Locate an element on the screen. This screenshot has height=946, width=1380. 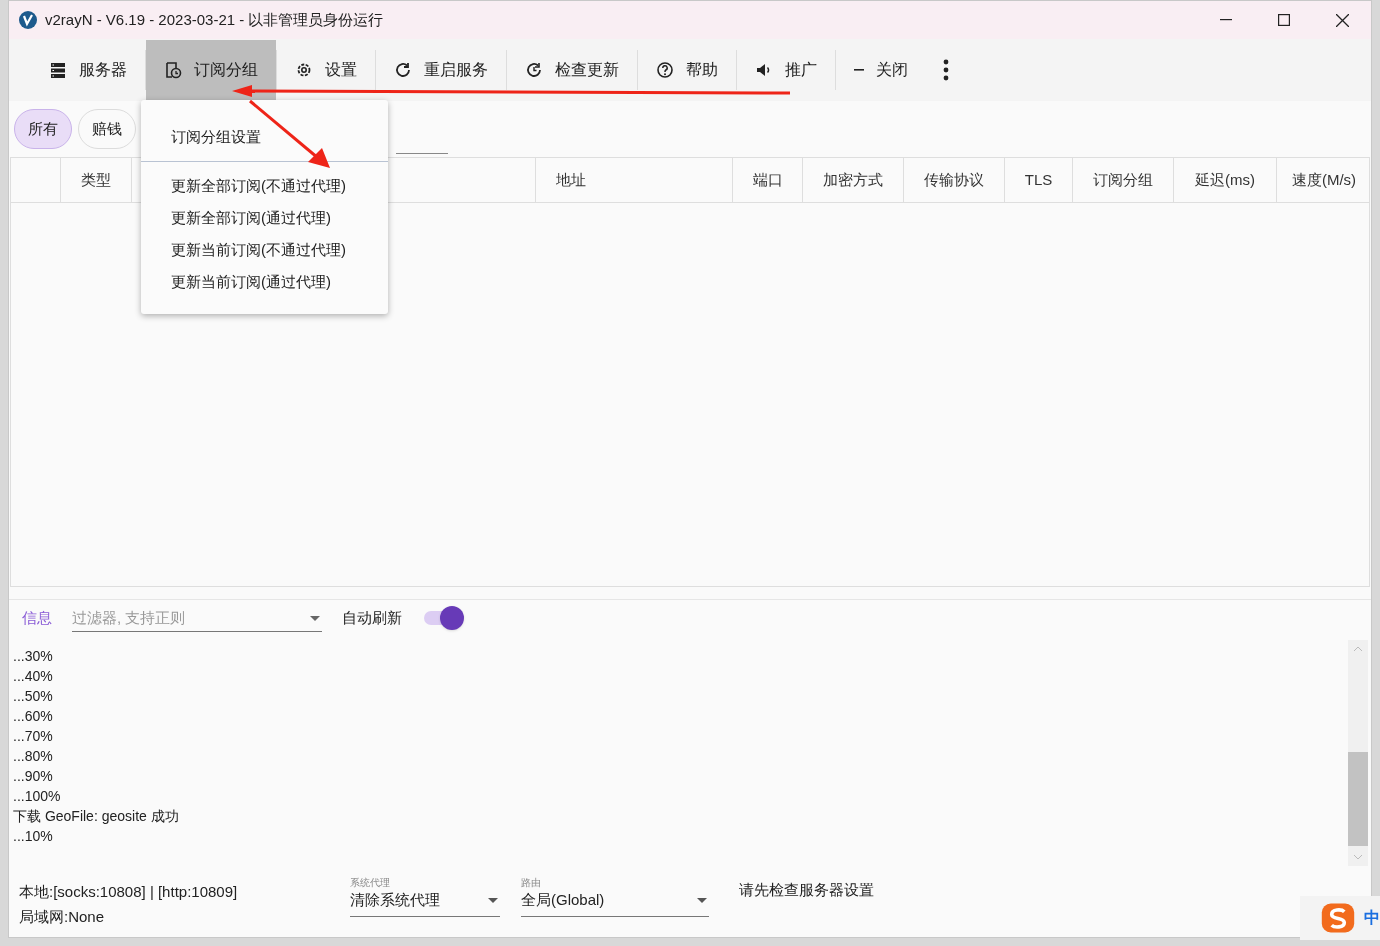
filter-field: 过滤器, 支持正则 is located at coordinates (197, 618).